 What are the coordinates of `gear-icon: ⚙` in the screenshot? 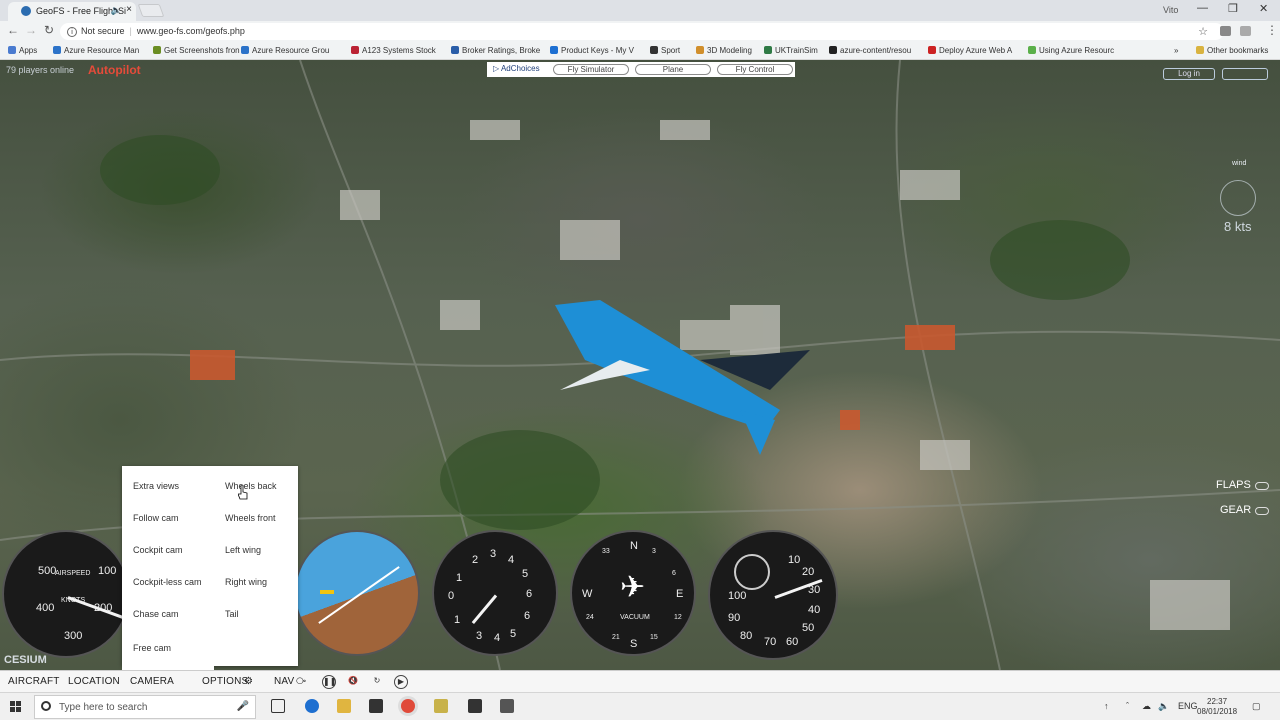 It's located at (248, 681).